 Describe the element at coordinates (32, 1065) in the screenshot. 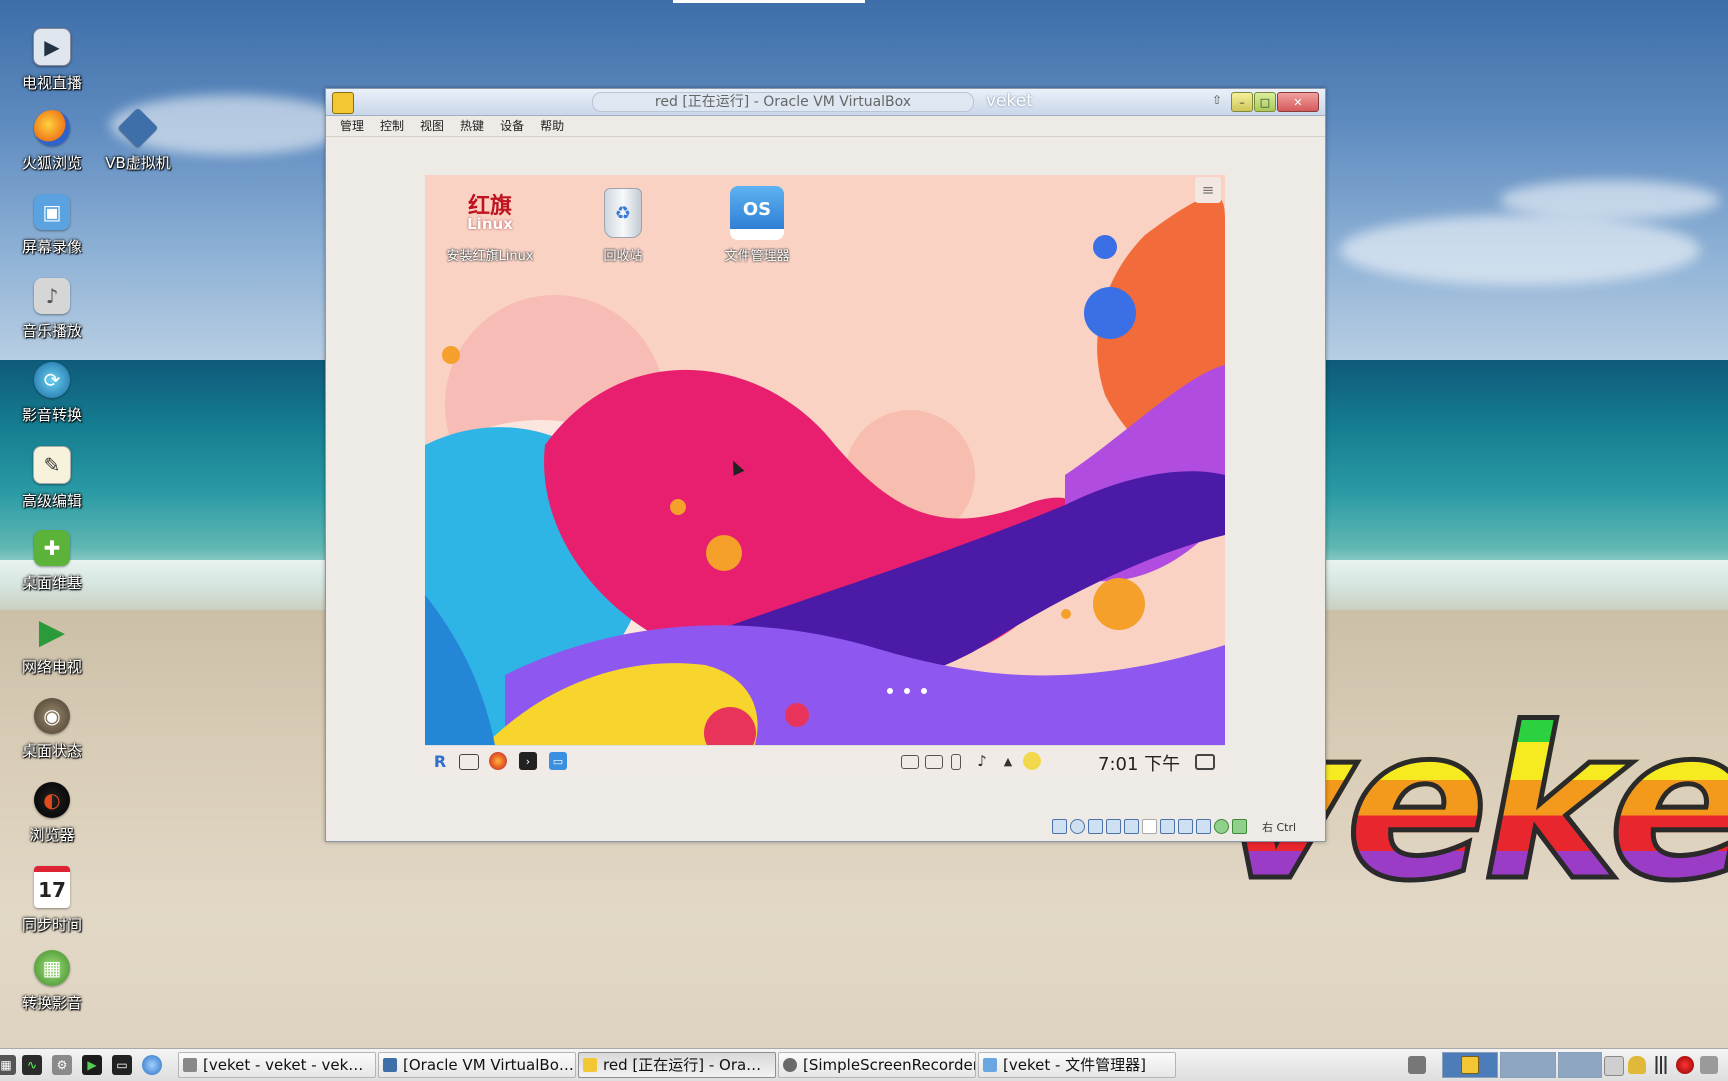

I see `system-monitor-icon: ∿` at that location.